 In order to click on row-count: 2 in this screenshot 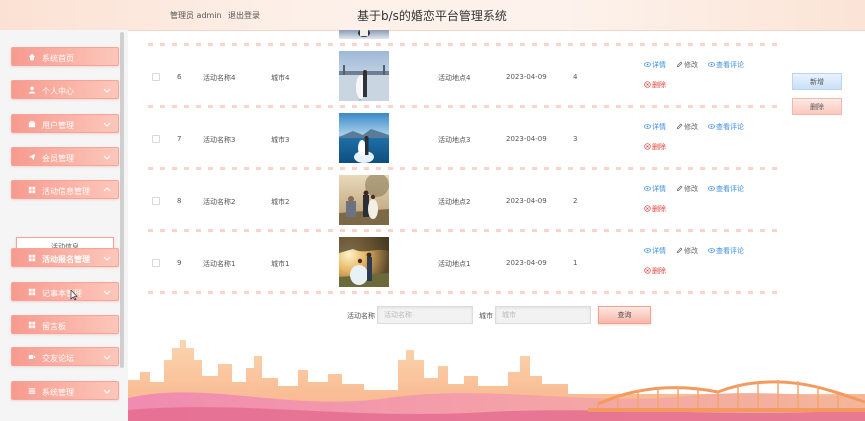, I will do `click(575, 201)`.